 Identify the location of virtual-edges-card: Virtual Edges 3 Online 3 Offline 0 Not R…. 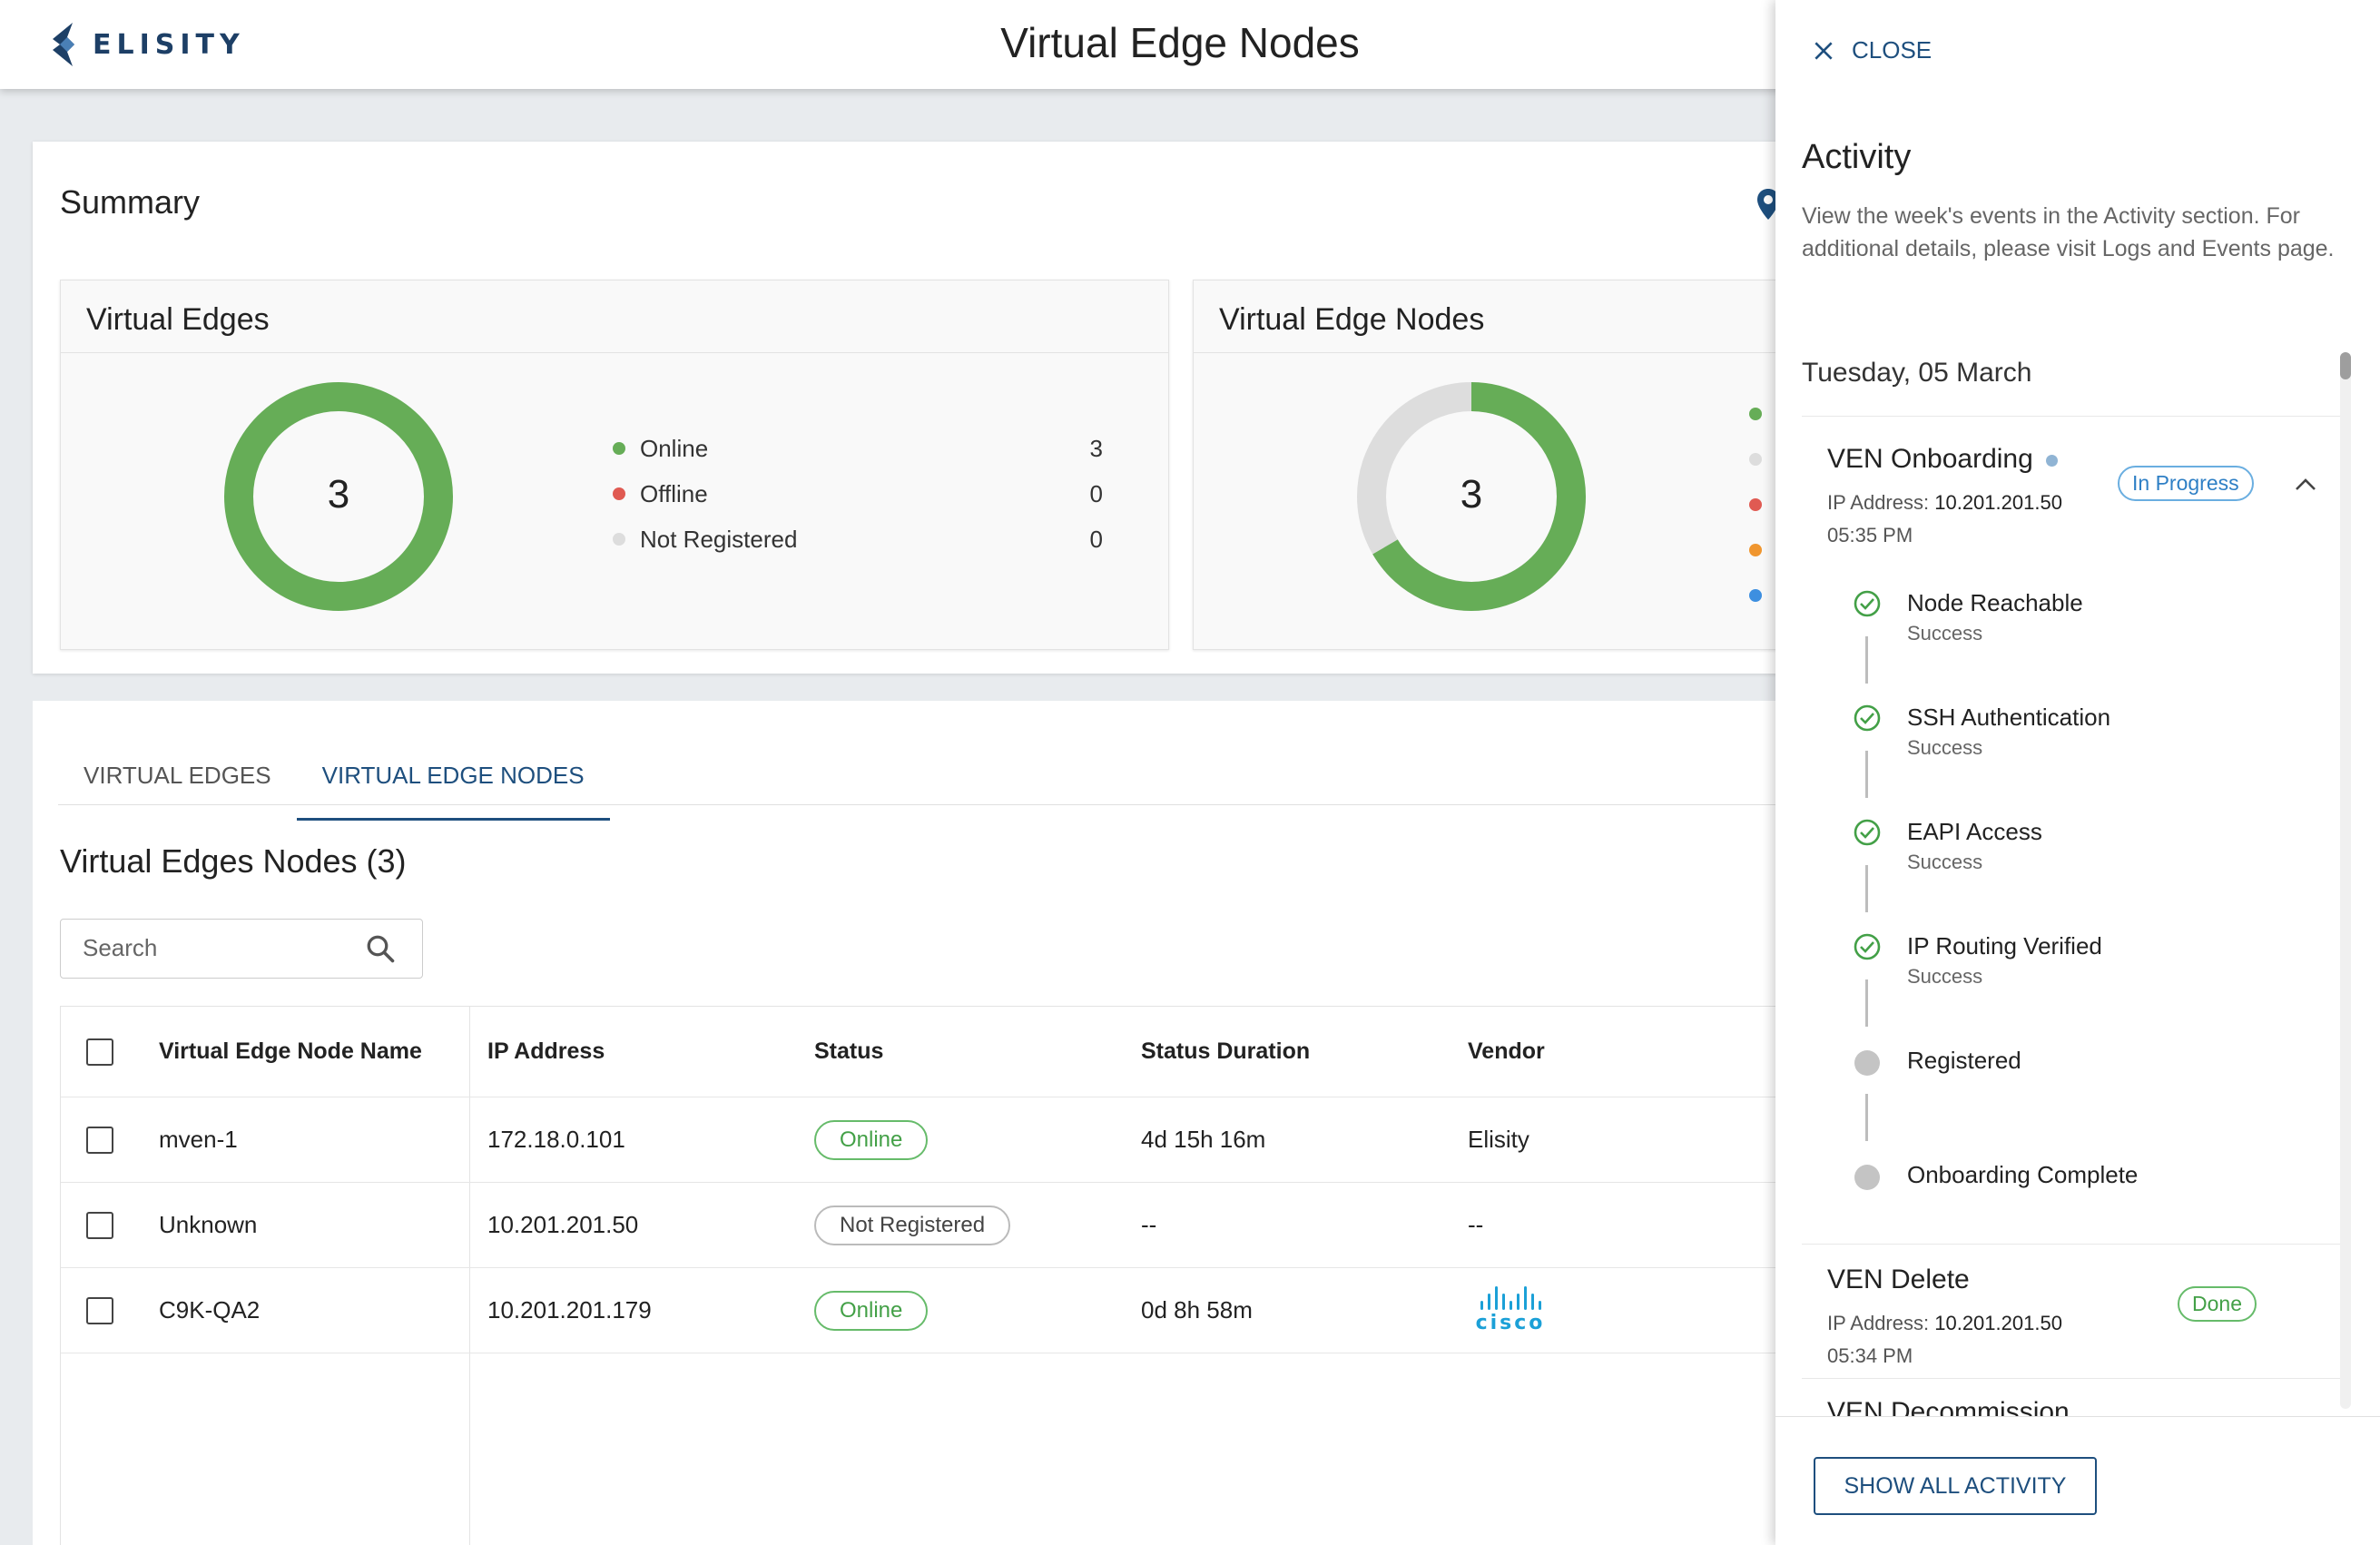
(615, 465).